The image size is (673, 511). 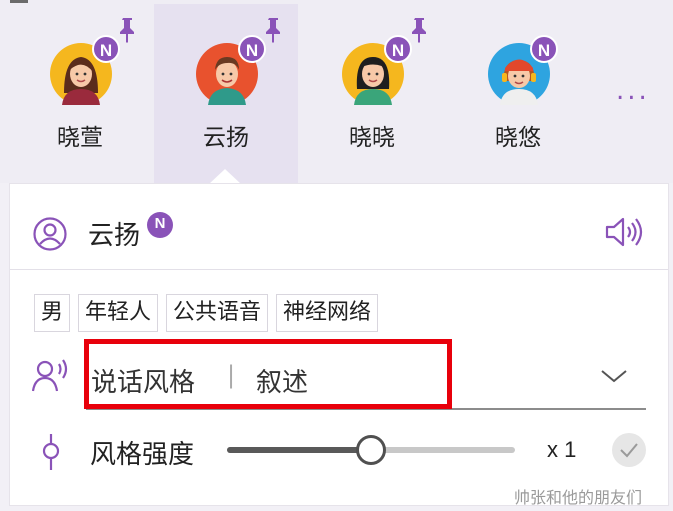 What do you see at coordinates (299, 450) in the screenshot?
I see `slider-fill` at bounding box center [299, 450].